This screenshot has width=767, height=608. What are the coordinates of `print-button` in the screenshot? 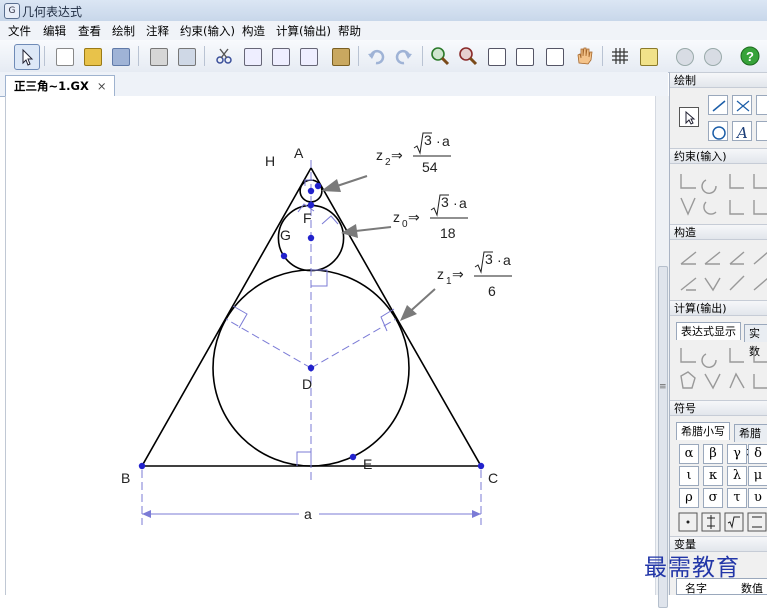 It's located at (158, 56).